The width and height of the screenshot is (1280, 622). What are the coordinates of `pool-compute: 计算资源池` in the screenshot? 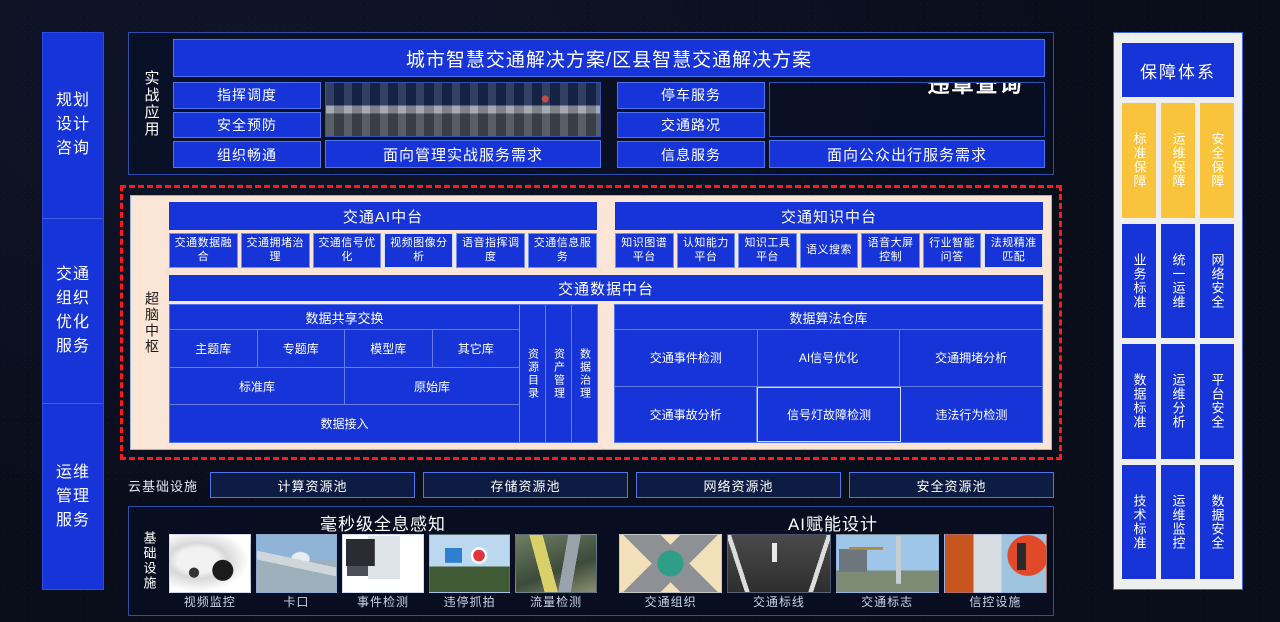 It's located at (312, 485).